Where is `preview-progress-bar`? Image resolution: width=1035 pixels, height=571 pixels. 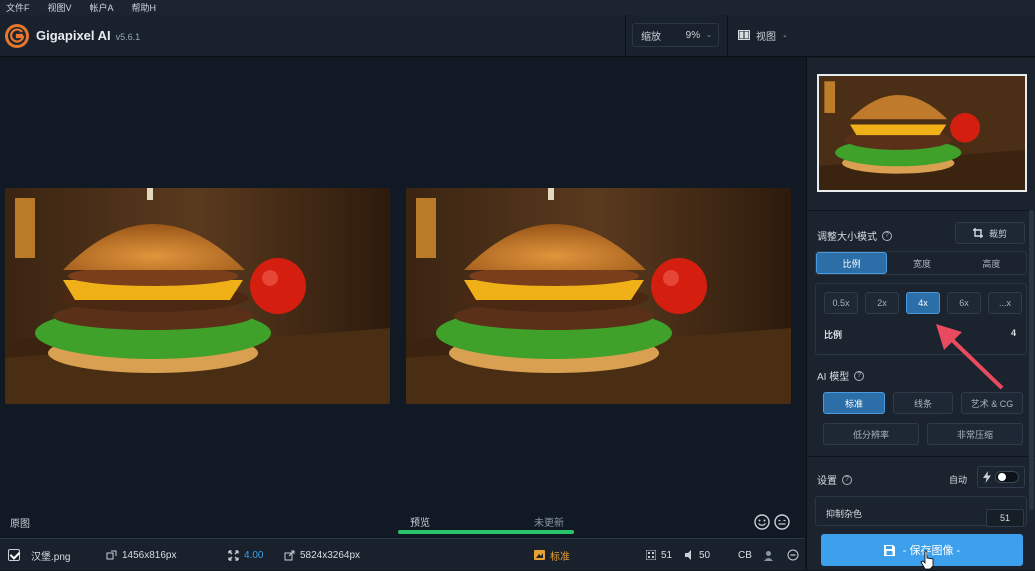
preview-progress-bar is located at coordinates (486, 532).